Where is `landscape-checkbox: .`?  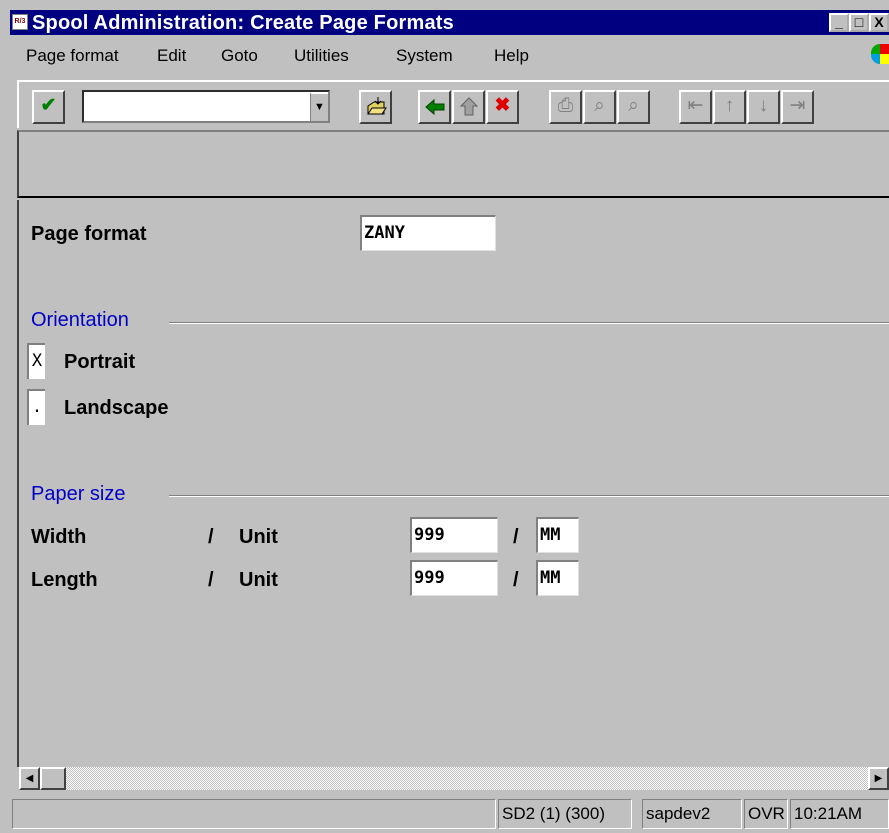
landscape-checkbox: . is located at coordinates (36, 407).